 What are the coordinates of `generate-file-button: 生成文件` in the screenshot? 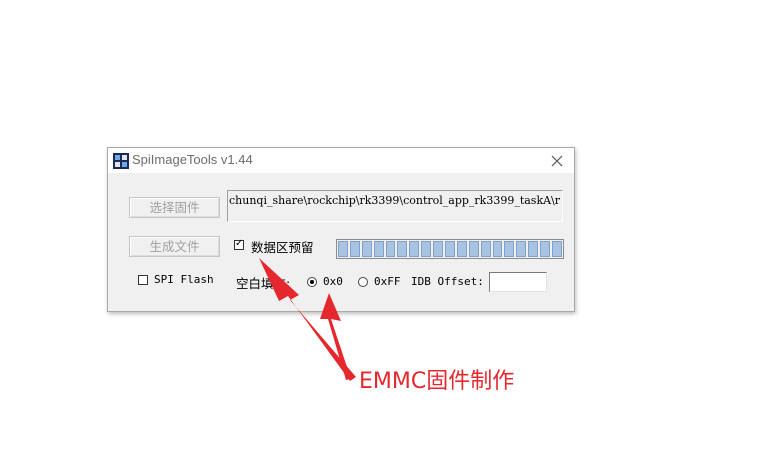 It's located at (174, 246).